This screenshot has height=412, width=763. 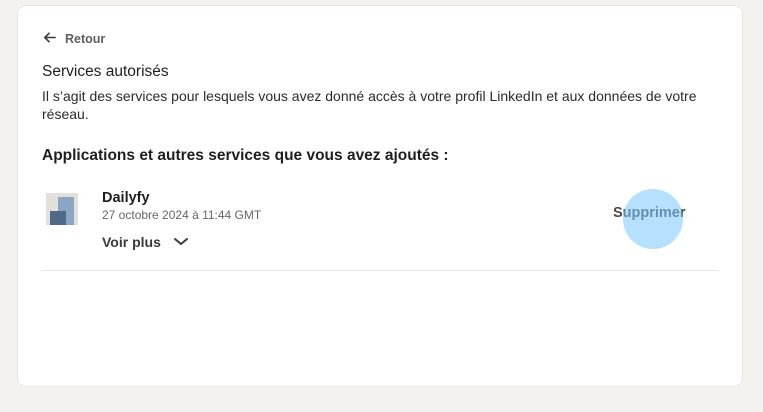 I want to click on remove-button: Supprimer, so click(x=649, y=213).